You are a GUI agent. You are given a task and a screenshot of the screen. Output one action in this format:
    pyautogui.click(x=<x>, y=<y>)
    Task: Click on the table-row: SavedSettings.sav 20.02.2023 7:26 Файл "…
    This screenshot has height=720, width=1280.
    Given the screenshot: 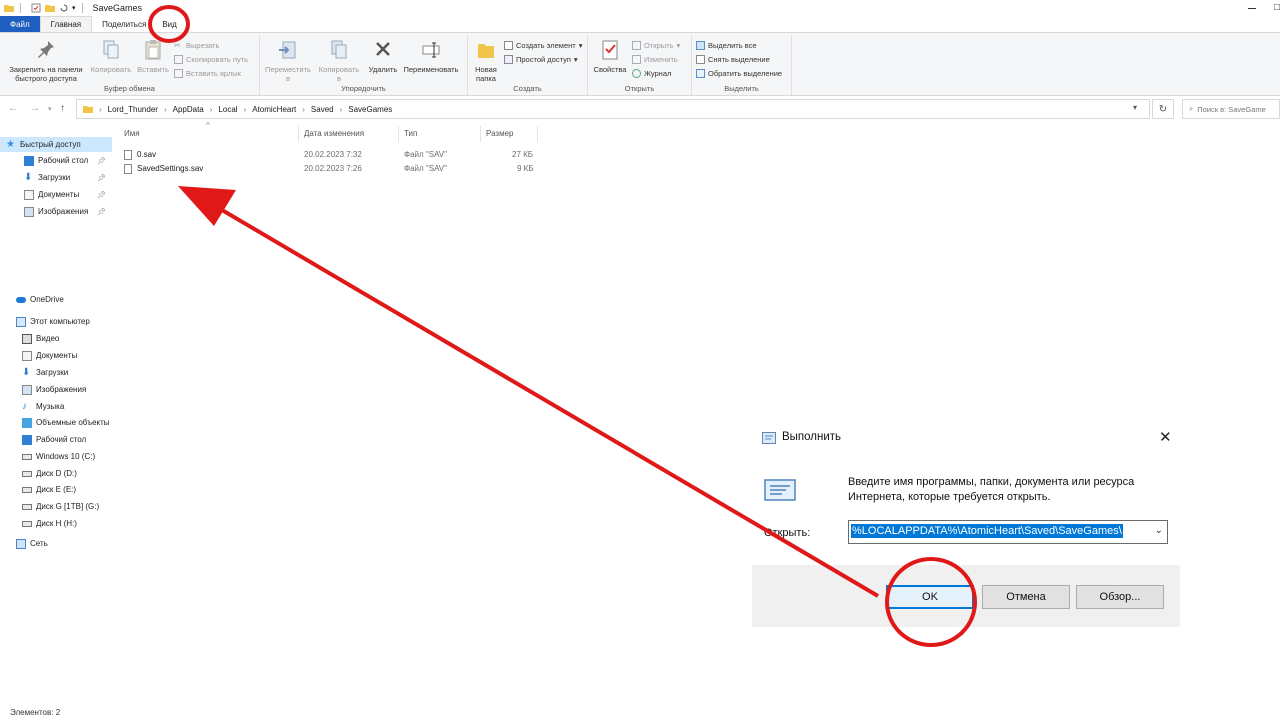 What is the action you would take?
    pyautogui.click(x=327, y=169)
    